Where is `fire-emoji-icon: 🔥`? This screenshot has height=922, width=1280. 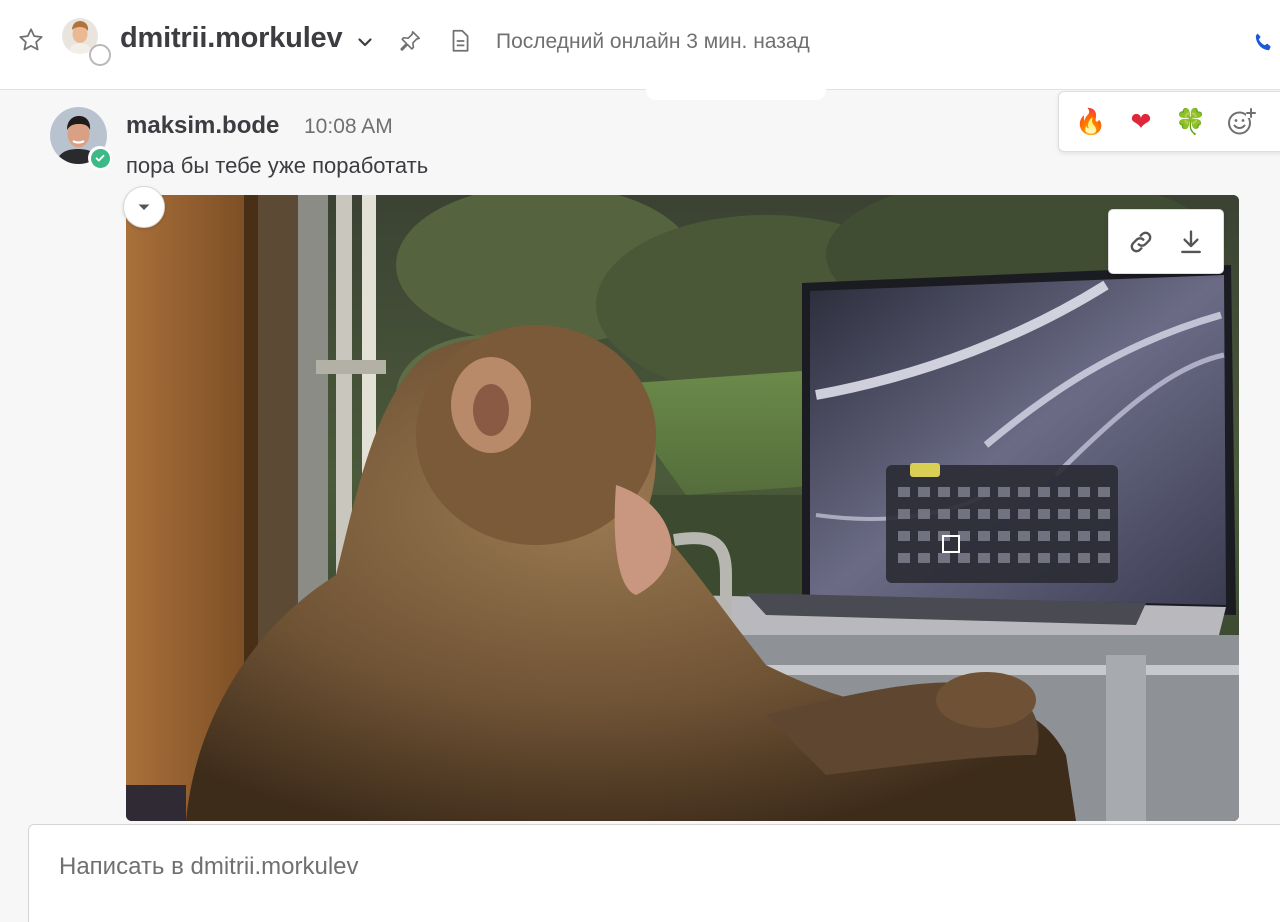
fire-emoji-icon: 🔥 is located at coordinates (1091, 122).